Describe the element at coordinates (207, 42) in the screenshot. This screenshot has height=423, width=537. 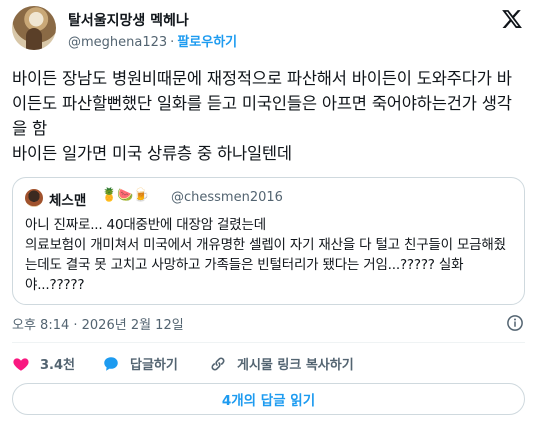
I see `follow-button: 팔로우하기` at that location.